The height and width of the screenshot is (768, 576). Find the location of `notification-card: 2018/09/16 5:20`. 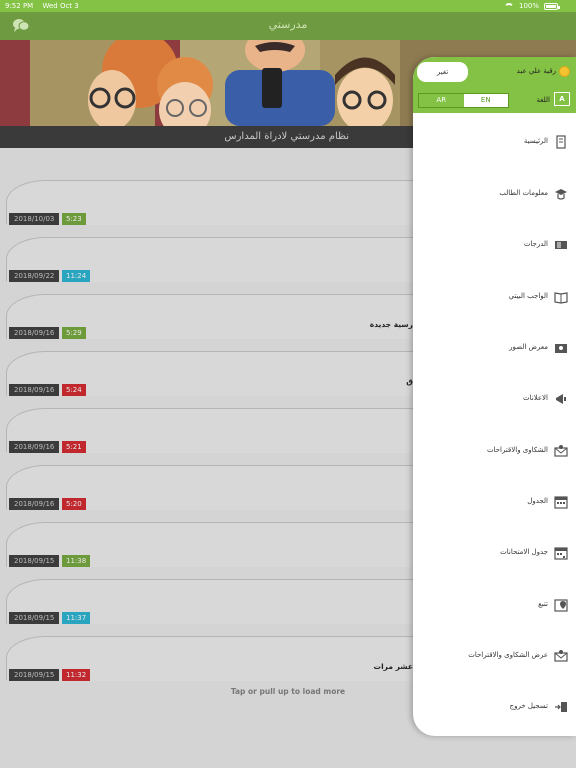

notification-card: 2018/09/16 5:20 is located at coordinates (216, 487).